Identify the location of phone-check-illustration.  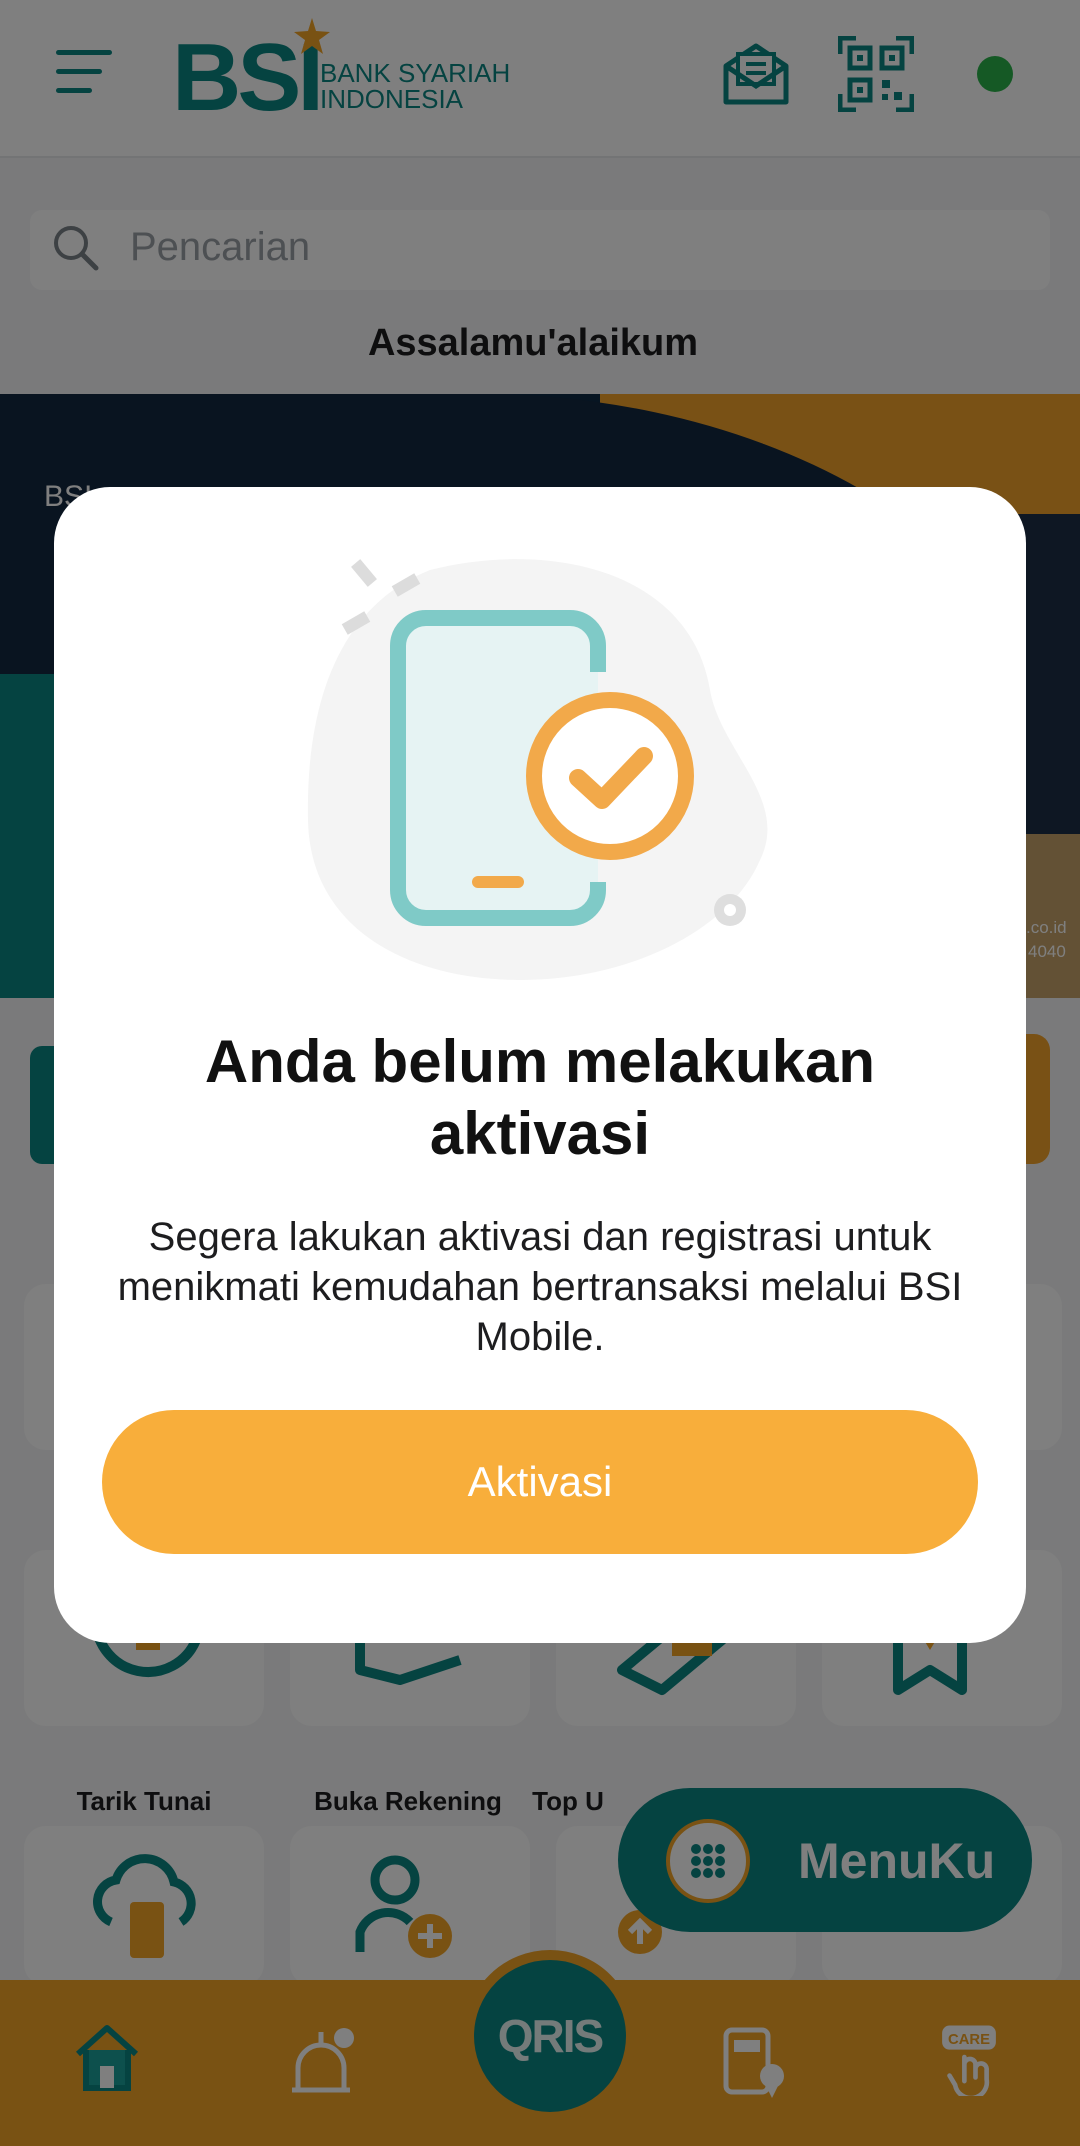
(537, 769).